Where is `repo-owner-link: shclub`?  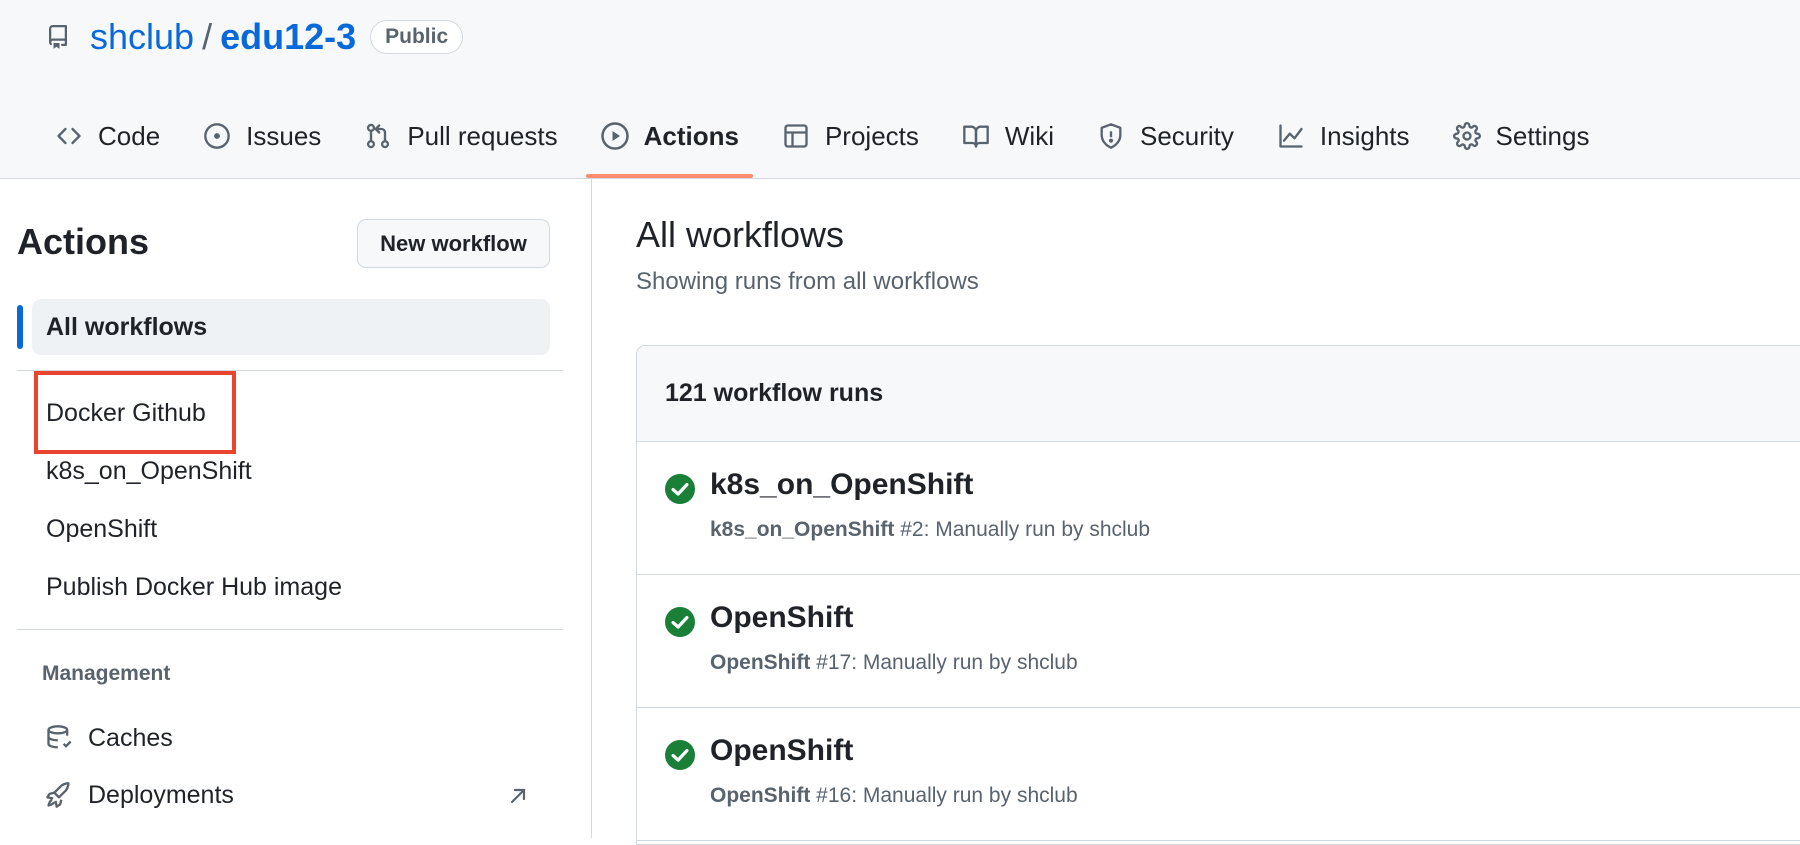
repo-owner-link: shclub is located at coordinates (142, 37).